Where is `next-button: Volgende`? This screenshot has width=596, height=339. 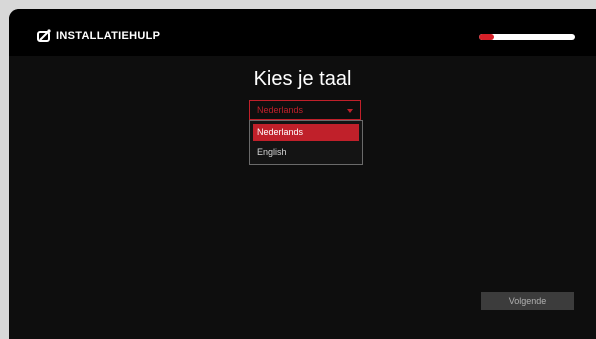 next-button: Volgende is located at coordinates (527, 301).